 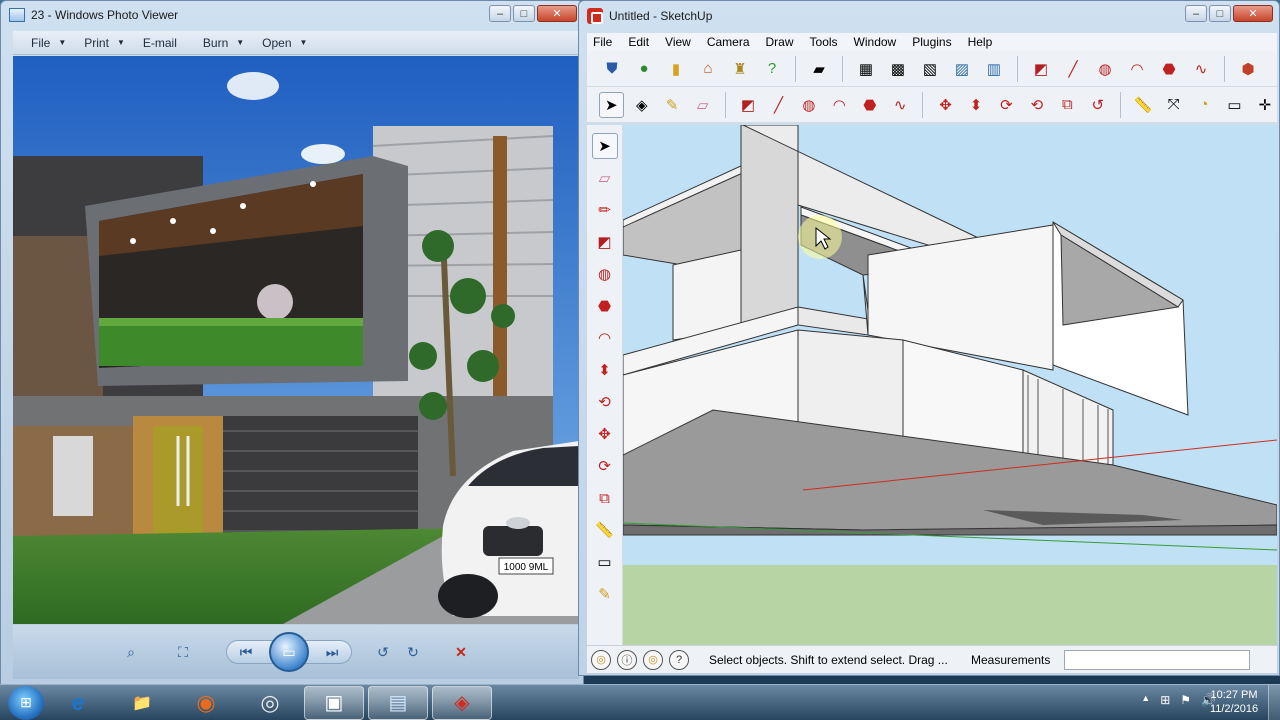 What do you see at coordinates (605, 210) in the screenshot?
I see `pencil-icon: ✏` at bounding box center [605, 210].